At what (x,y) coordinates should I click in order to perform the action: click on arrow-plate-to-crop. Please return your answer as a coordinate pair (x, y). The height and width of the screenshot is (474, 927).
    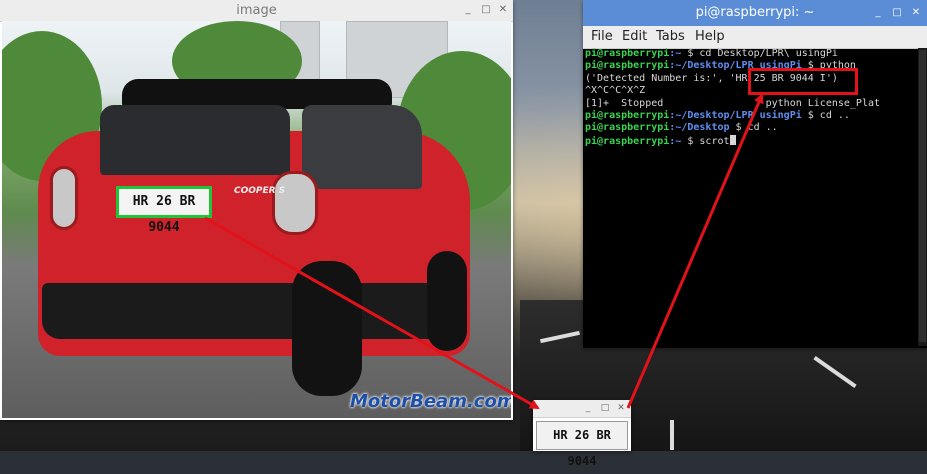
    Looking at the image, I should click on (372, 313).